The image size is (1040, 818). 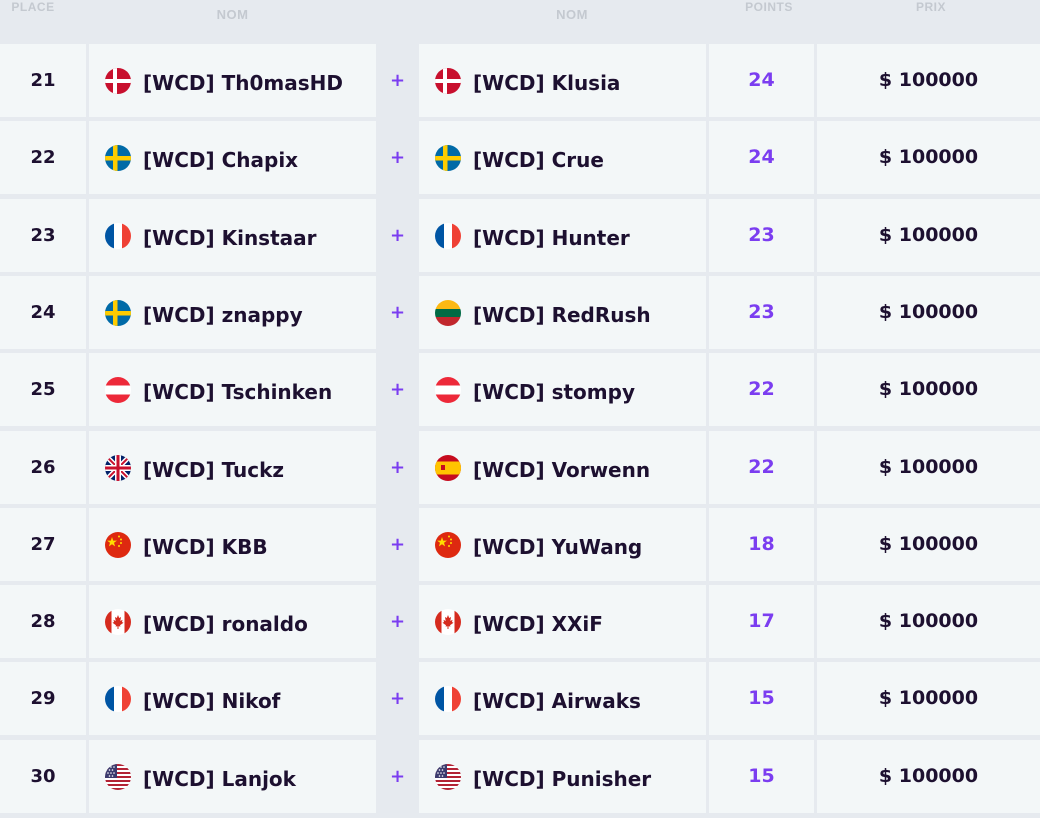 I want to click on player-1-cell: [WCD] Tuckz, so click(x=232, y=467).